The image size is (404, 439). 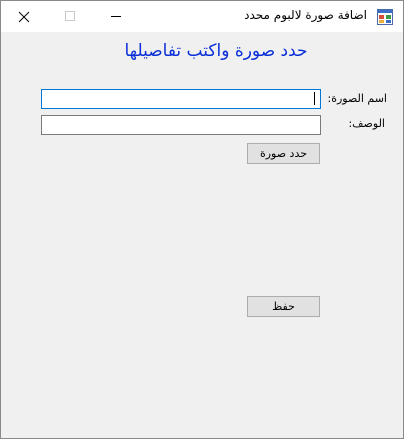 I want to click on minimize-button, so click(x=116, y=16).